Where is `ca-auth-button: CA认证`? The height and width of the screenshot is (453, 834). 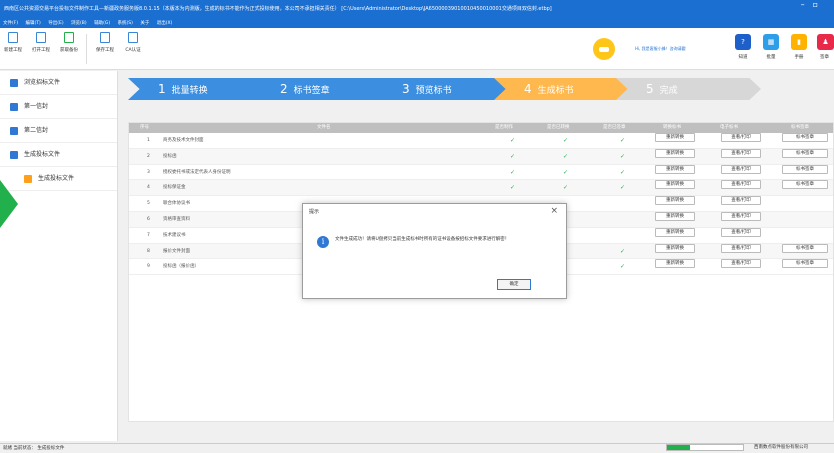 ca-auth-button: CA认证 is located at coordinates (133, 42).